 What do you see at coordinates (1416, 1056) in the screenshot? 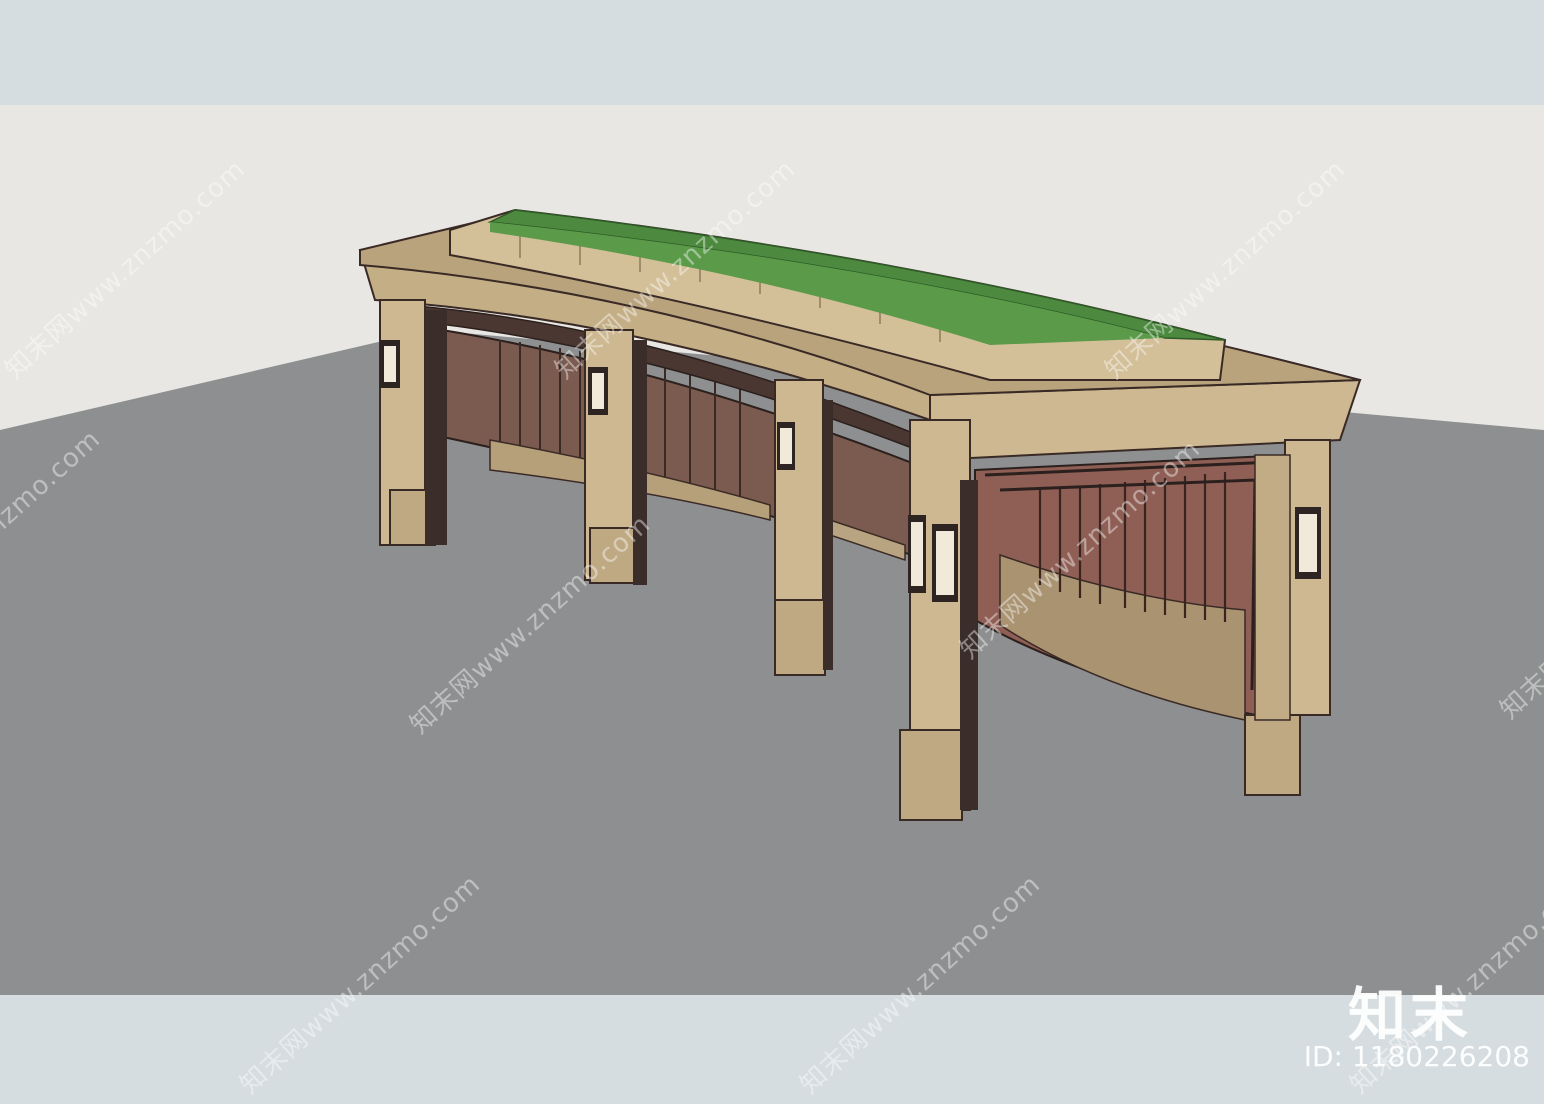
I see `image-id-label: ID: 1180226208` at bounding box center [1416, 1056].